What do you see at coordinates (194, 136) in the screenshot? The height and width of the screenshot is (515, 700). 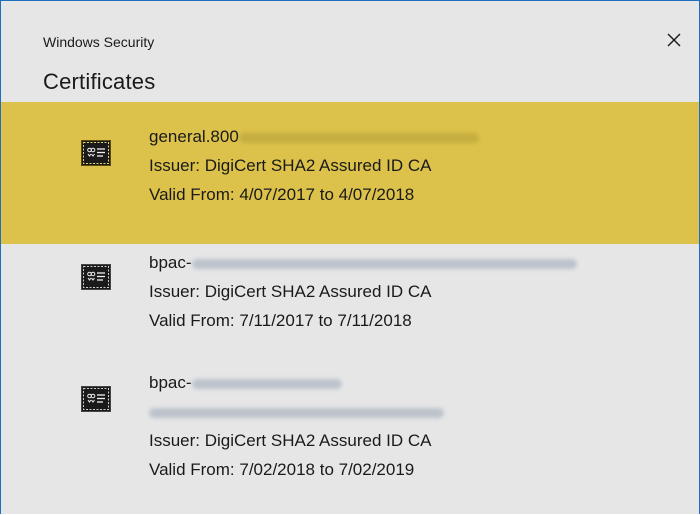 I see `certificate-name-prefix: general.800` at bounding box center [194, 136].